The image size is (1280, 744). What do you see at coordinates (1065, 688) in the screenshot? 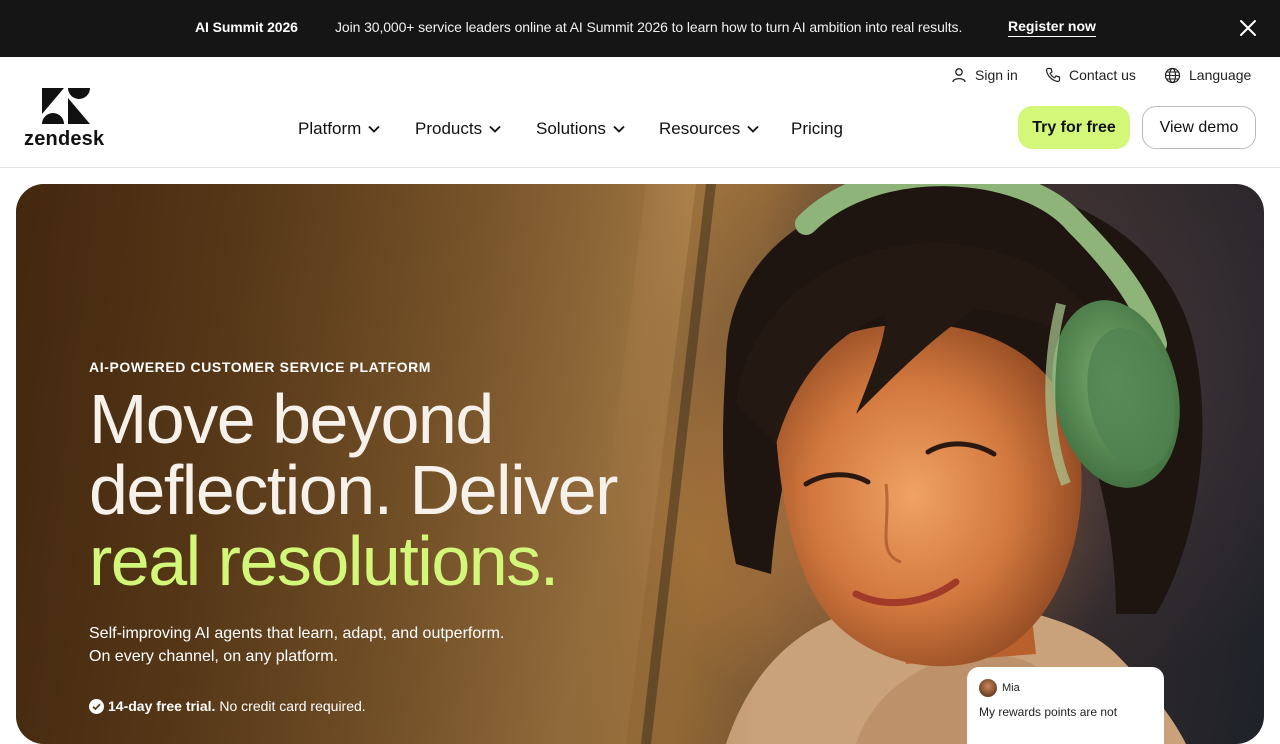
I see `chat-sender: Mia` at bounding box center [1065, 688].